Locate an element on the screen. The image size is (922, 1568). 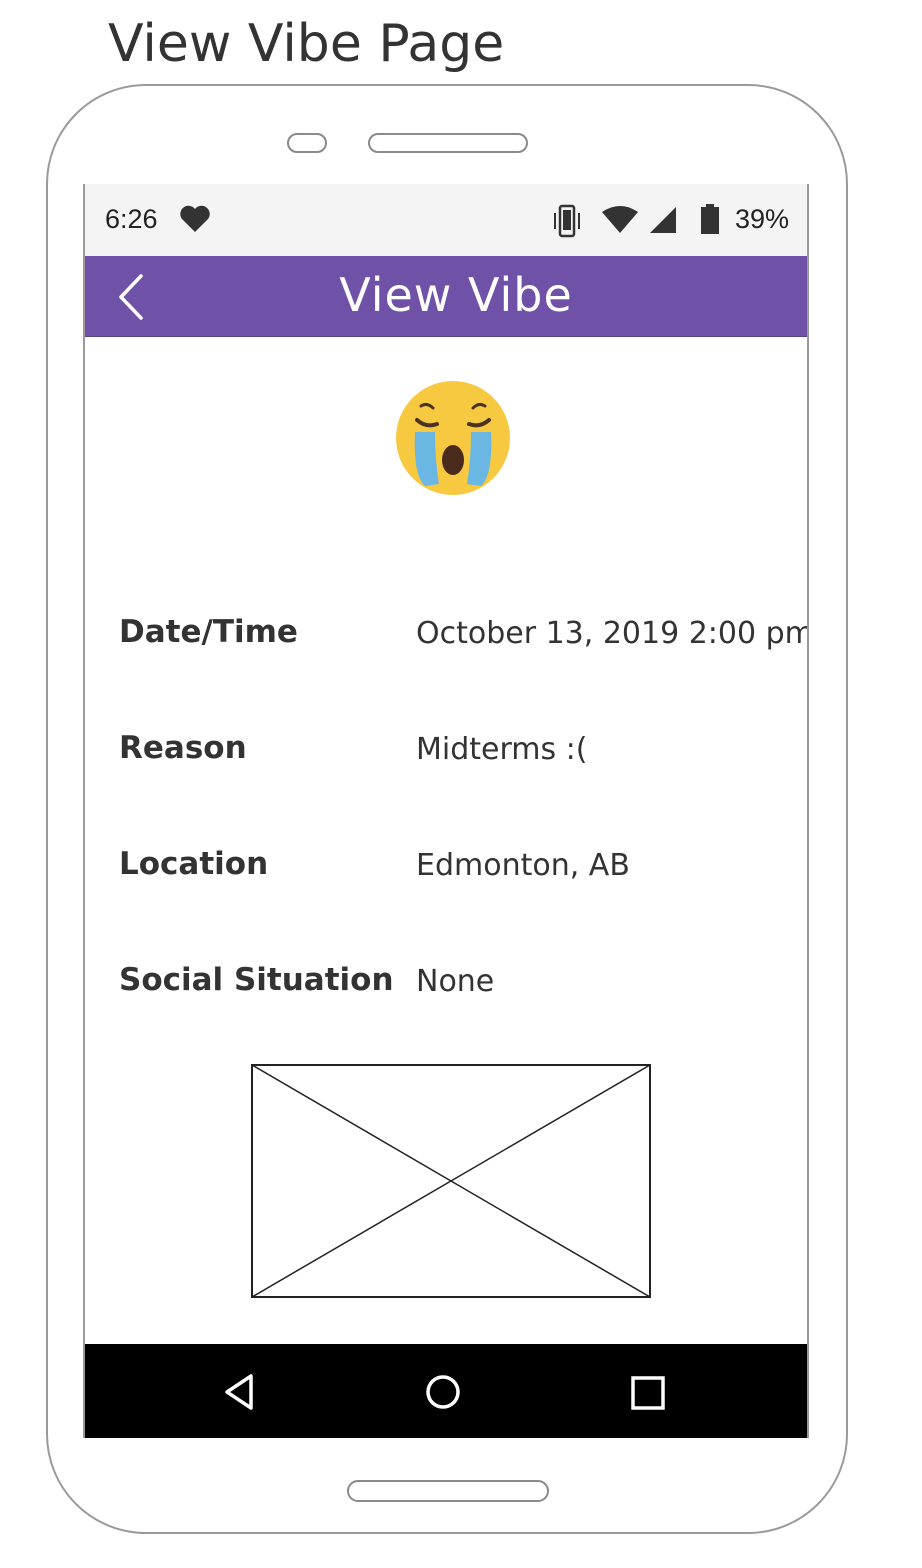
detail-label: Date/Time is located at coordinates (208, 632).